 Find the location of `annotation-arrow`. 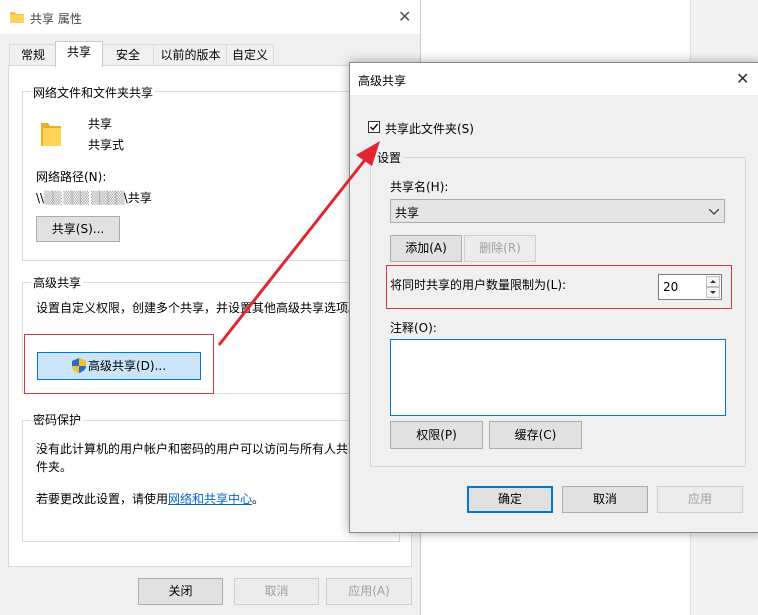

annotation-arrow is located at coordinates (298, 243).